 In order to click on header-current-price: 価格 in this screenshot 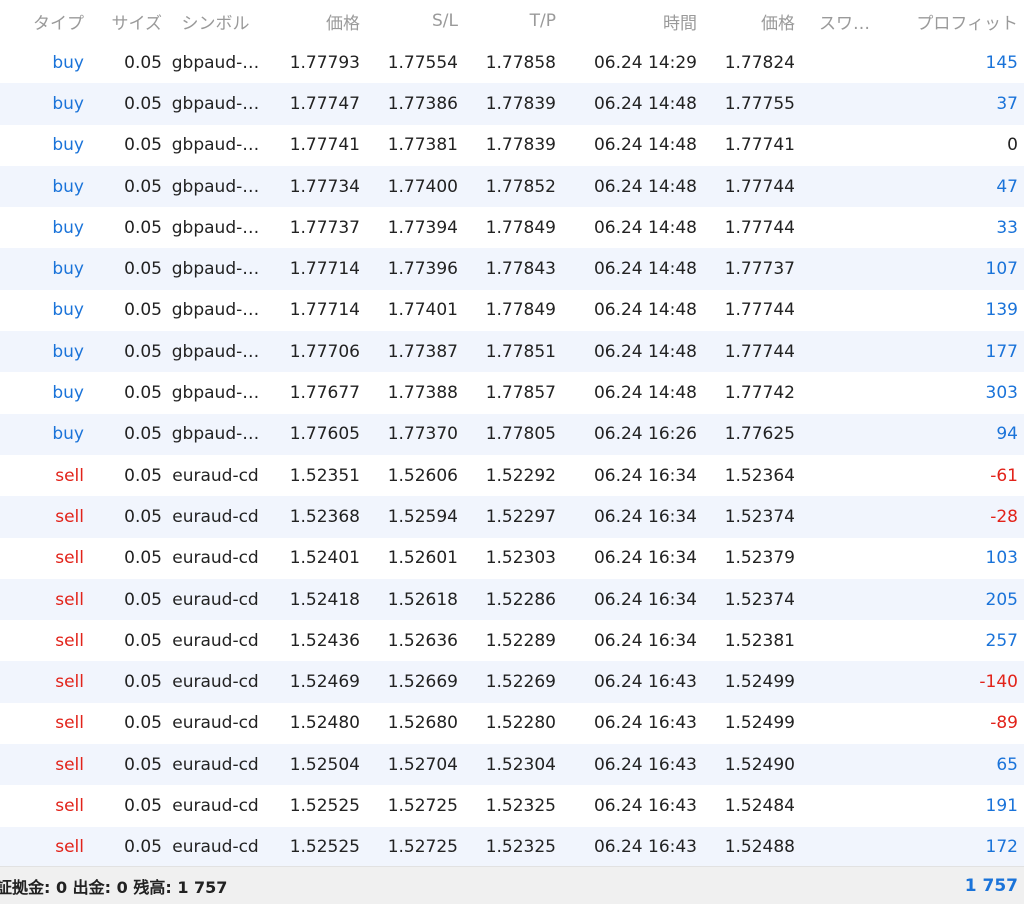, I will do `click(746, 21)`.